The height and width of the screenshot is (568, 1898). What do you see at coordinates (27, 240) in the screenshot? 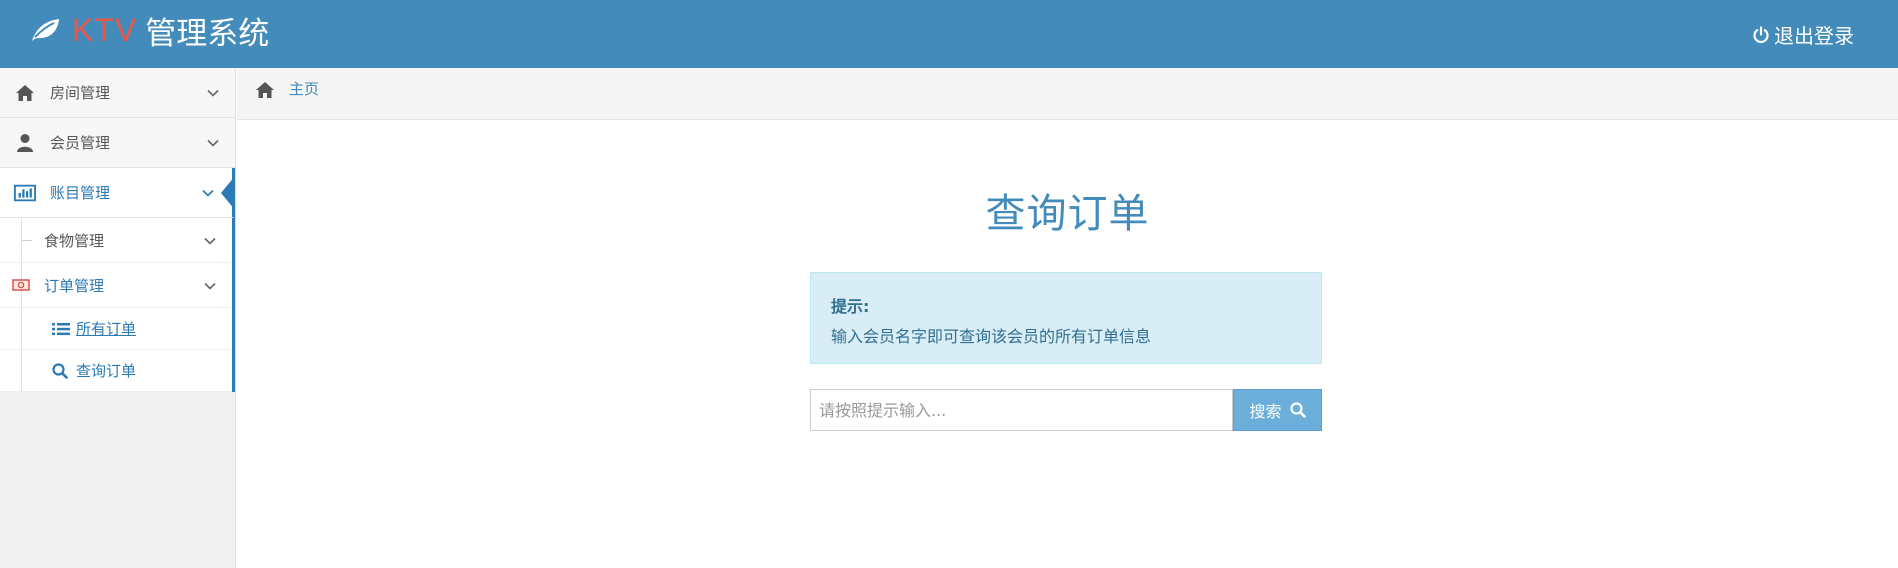
I see `tree-branch` at bounding box center [27, 240].